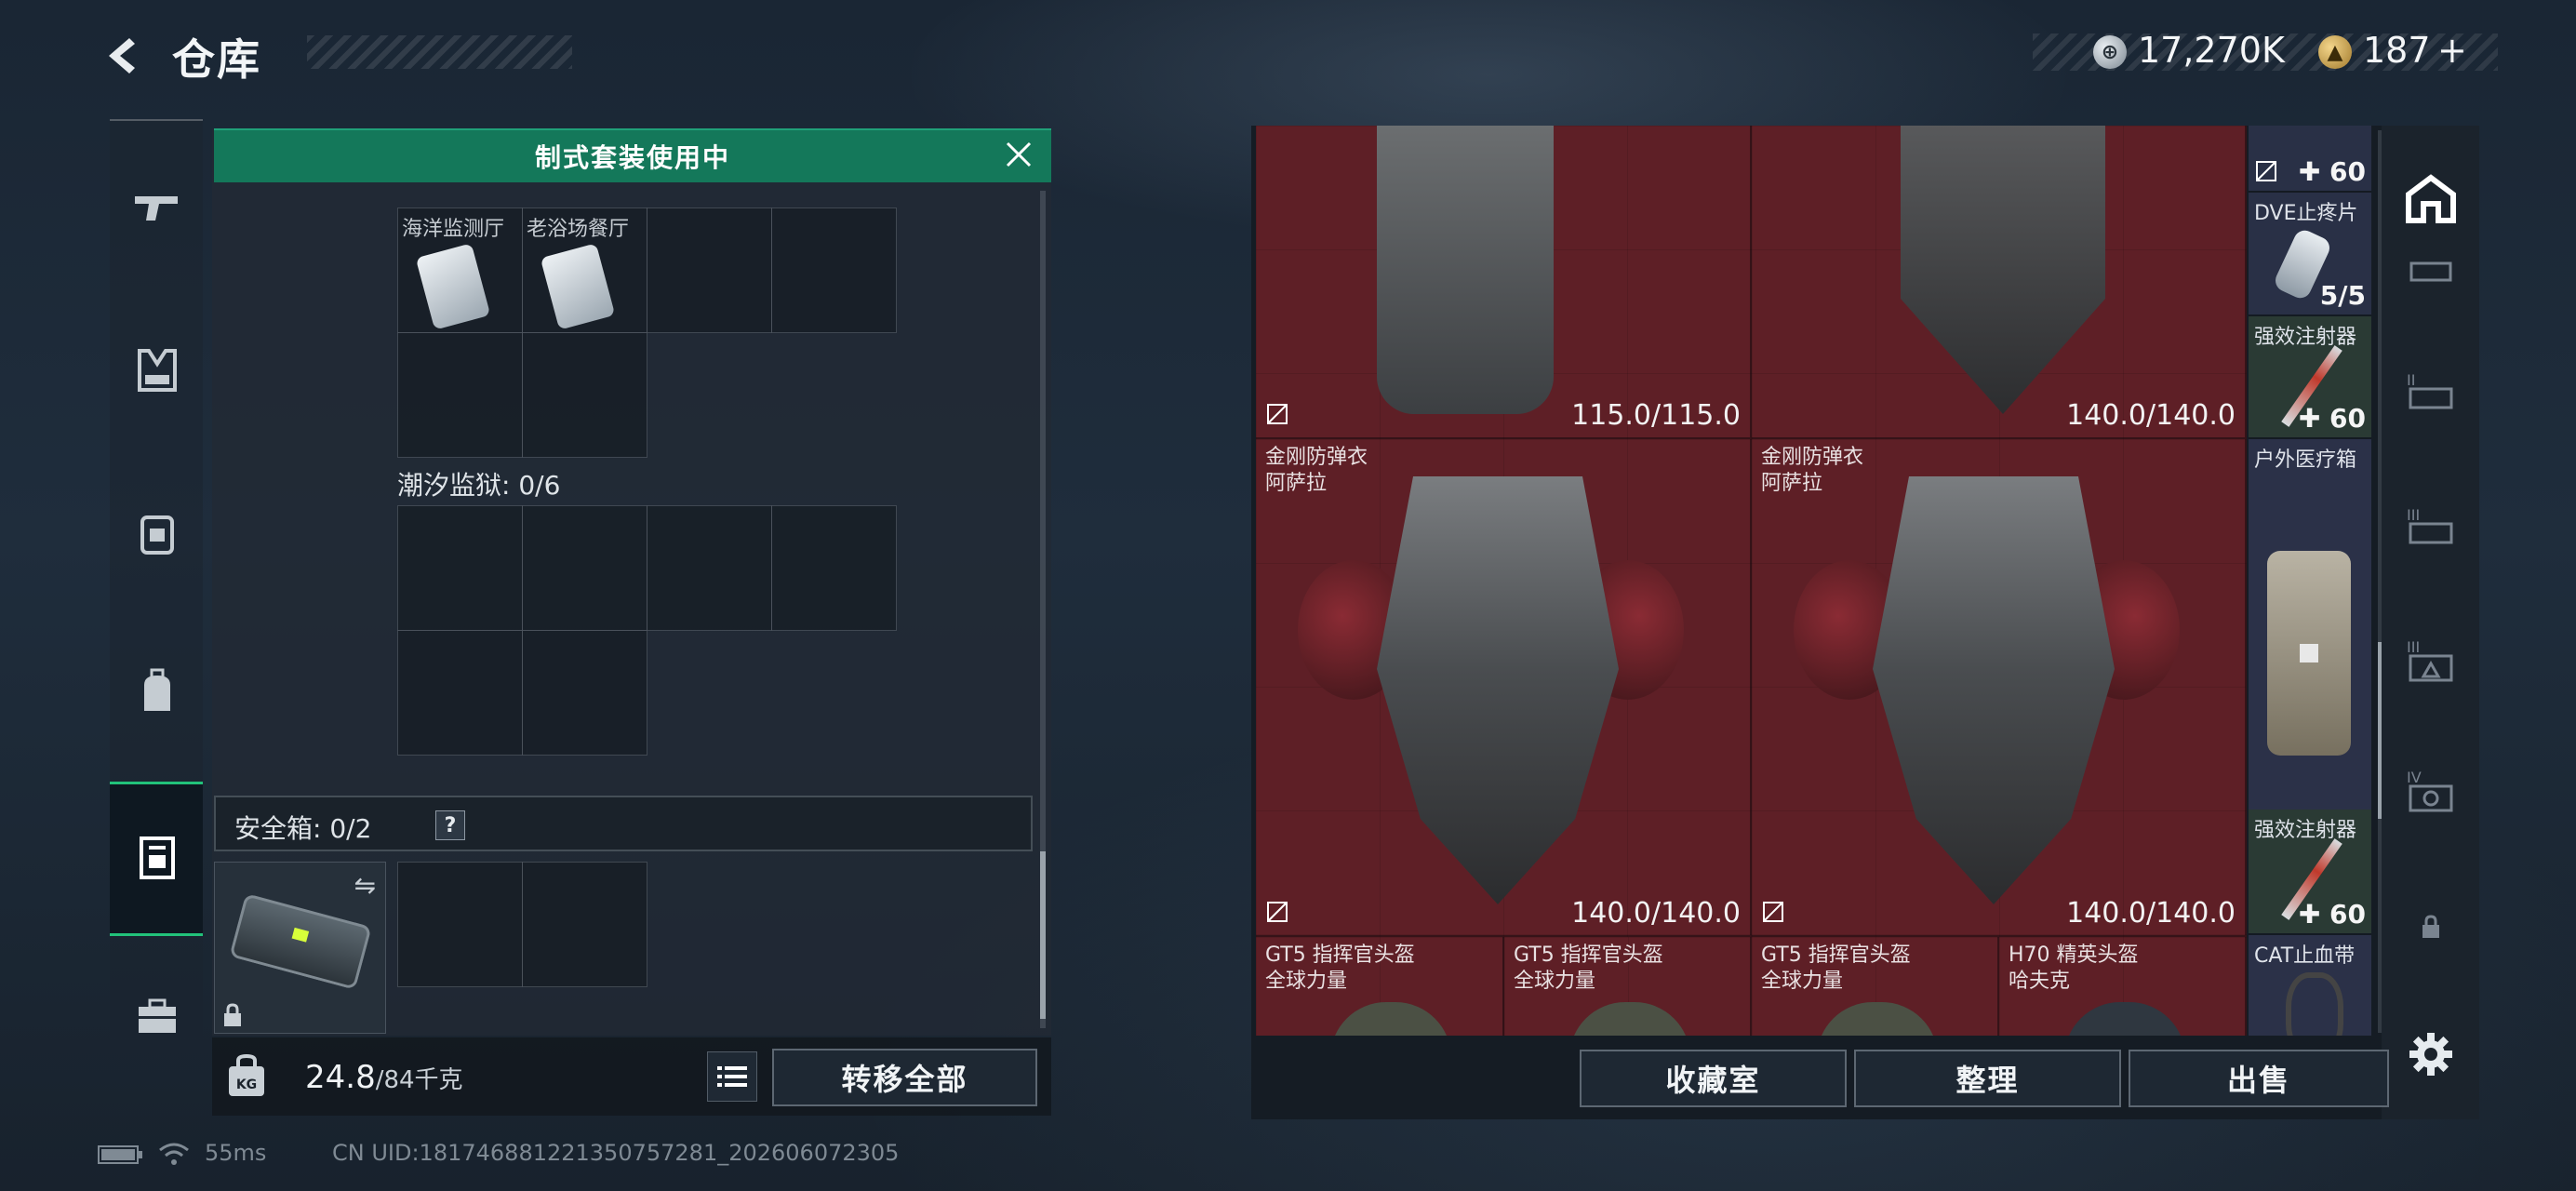  Describe the element at coordinates (2452, 50) in the screenshot. I see `add-gold-button: +` at that location.